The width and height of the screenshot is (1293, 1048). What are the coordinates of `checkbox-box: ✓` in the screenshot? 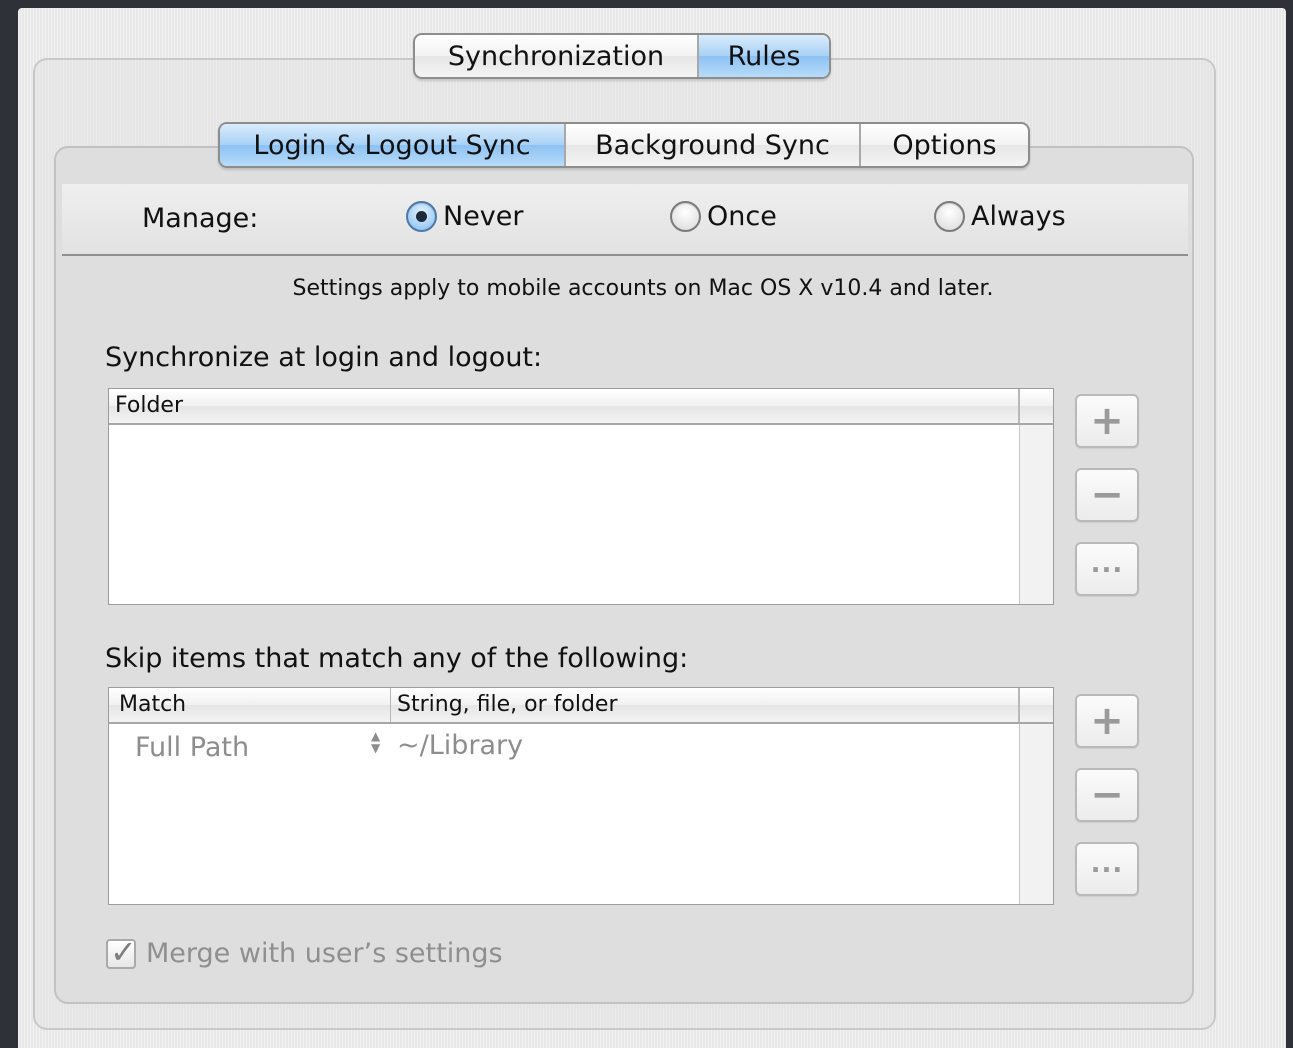 It's located at (121, 952).